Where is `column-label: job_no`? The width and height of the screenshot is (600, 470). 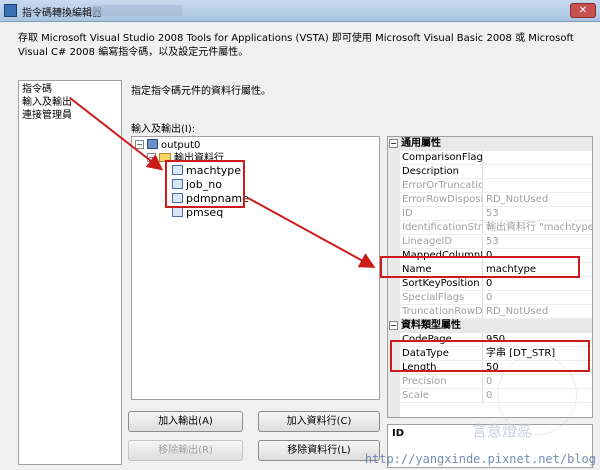
column-label: job_no is located at coordinates (204, 184).